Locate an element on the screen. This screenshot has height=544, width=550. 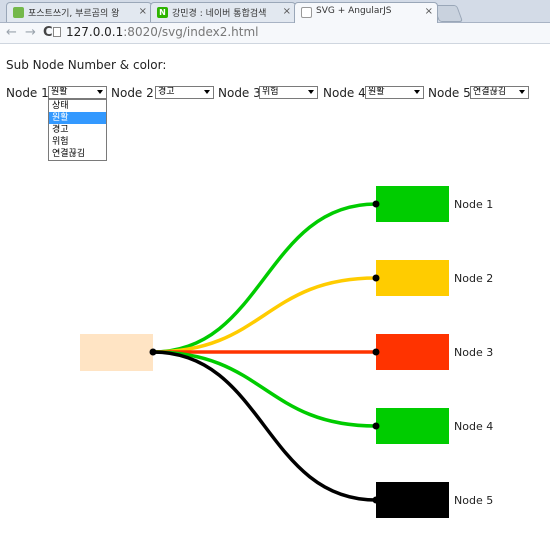
dropdown-option: 위험 is located at coordinates (77, 142).